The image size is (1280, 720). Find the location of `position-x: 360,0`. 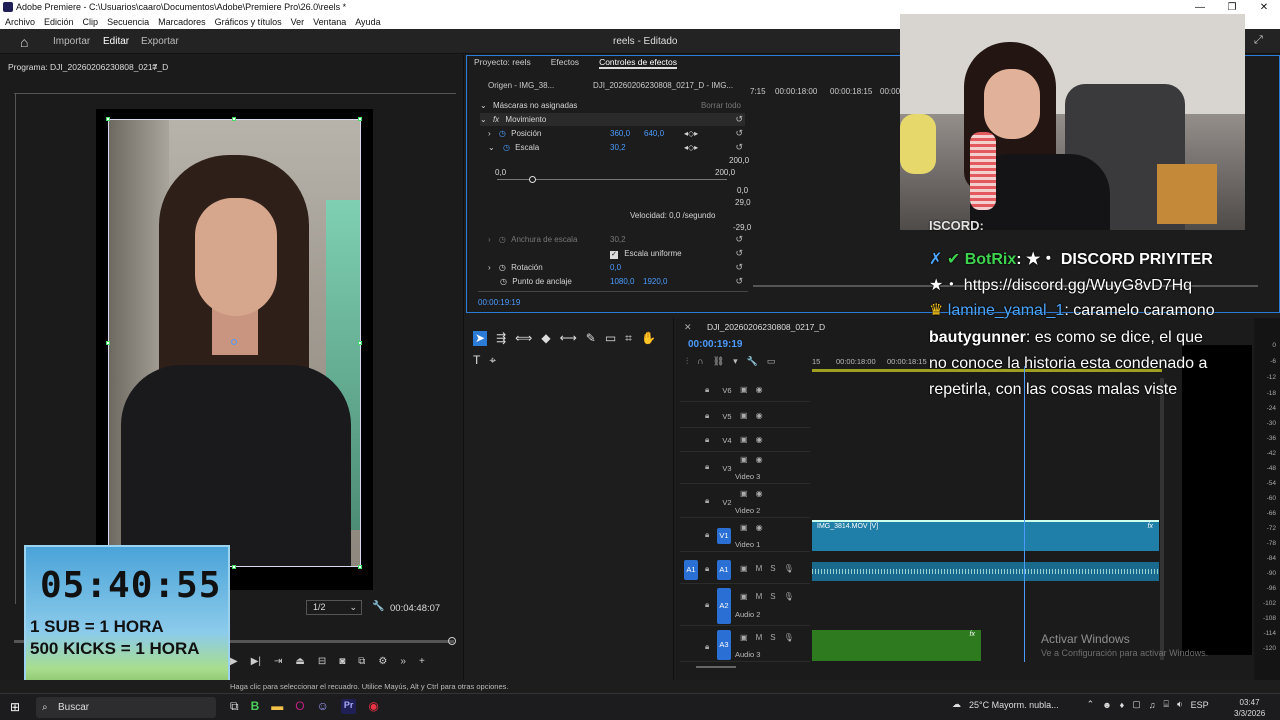

position-x: 360,0 is located at coordinates (620, 133).